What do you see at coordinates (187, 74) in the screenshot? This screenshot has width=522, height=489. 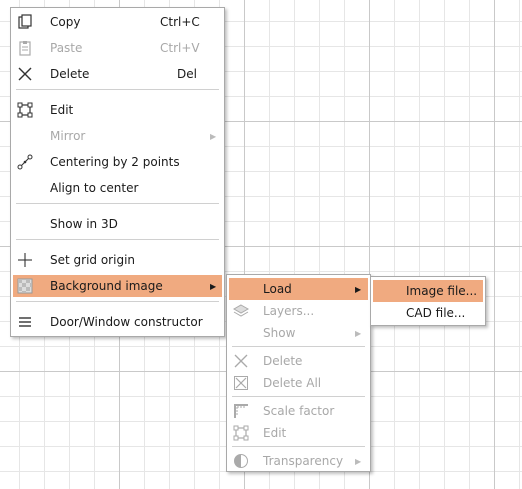 I see `delete-shortcut: Del` at bounding box center [187, 74].